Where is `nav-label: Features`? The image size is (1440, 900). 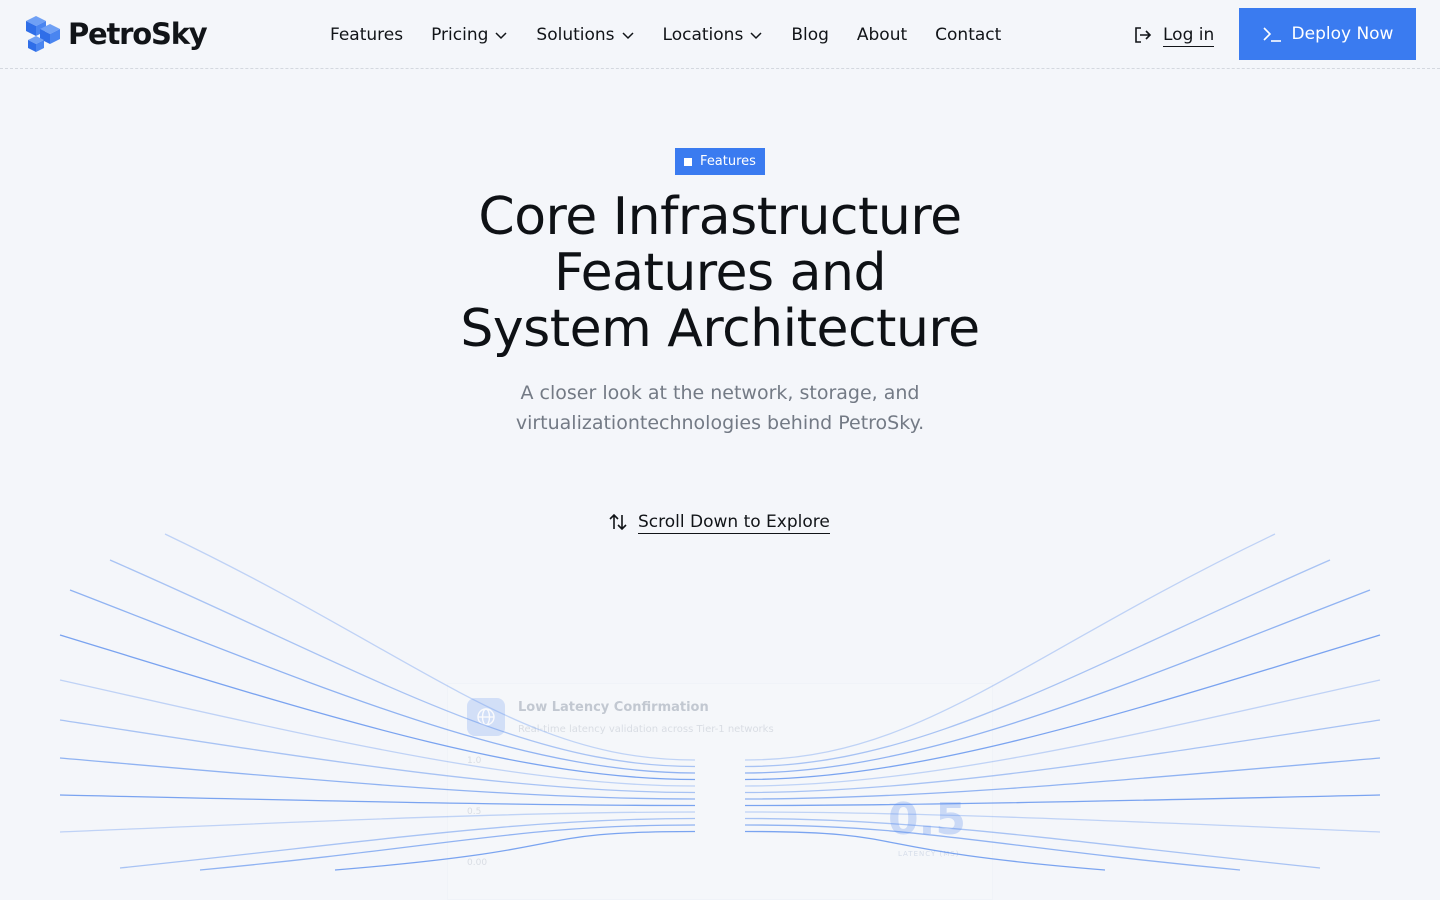 nav-label: Features is located at coordinates (367, 35).